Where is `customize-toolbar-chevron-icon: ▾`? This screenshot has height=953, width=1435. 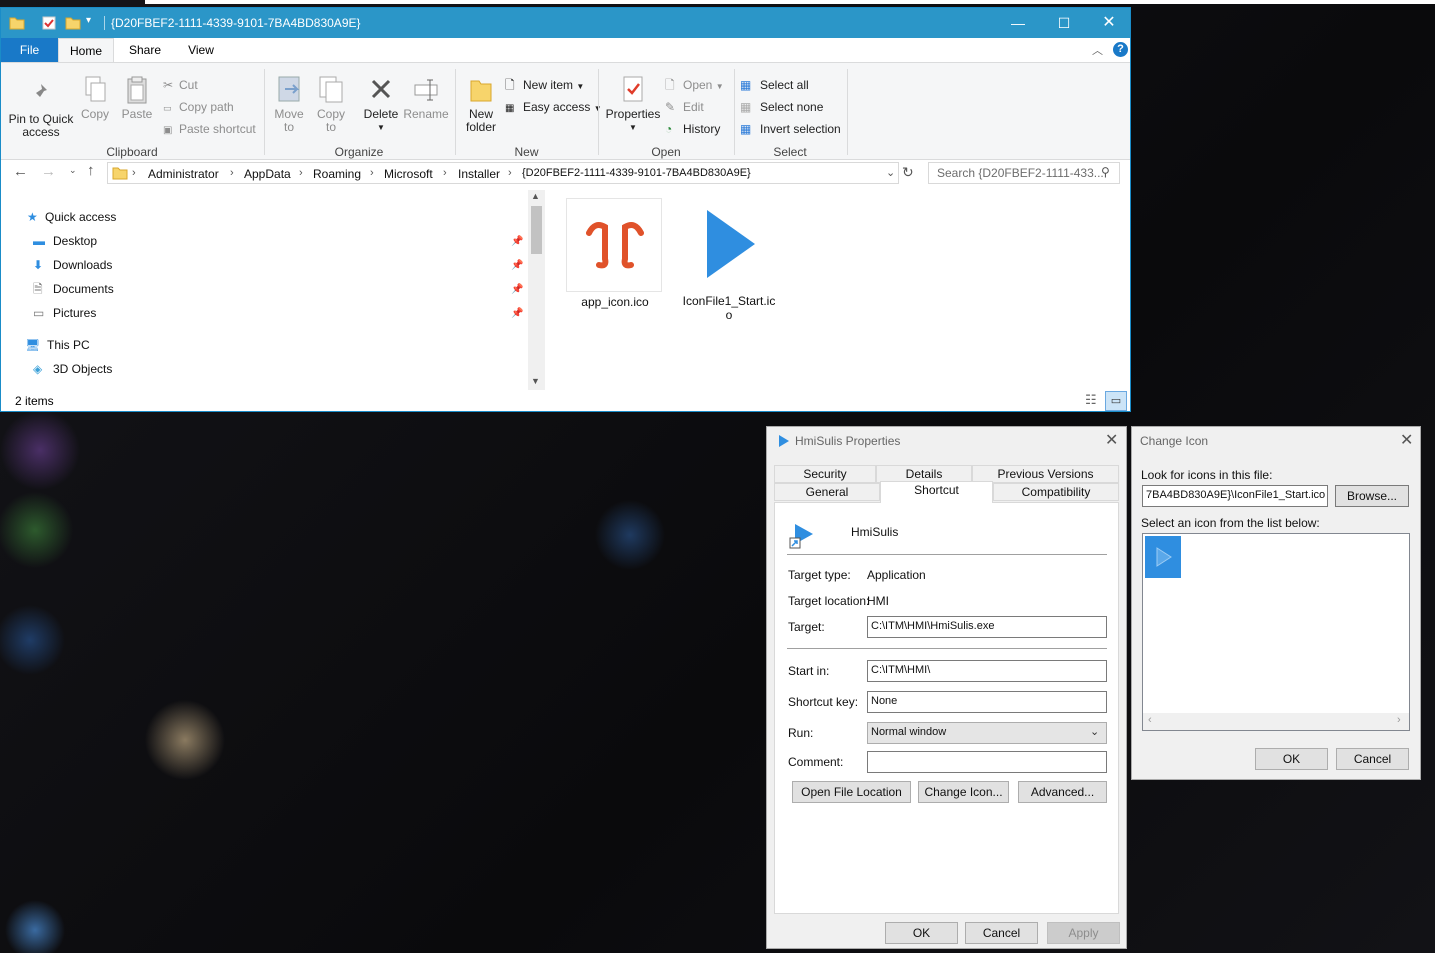 customize-toolbar-chevron-icon: ▾ is located at coordinates (88, 20).